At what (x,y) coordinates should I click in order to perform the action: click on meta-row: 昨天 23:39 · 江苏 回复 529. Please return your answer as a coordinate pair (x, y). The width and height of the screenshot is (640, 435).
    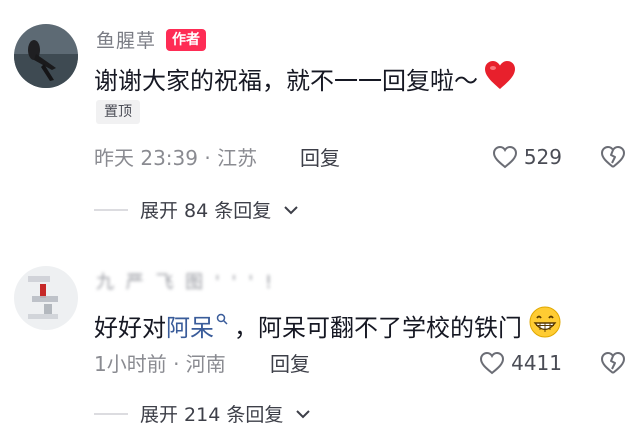
    Looking at the image, I should click on (360, 156).